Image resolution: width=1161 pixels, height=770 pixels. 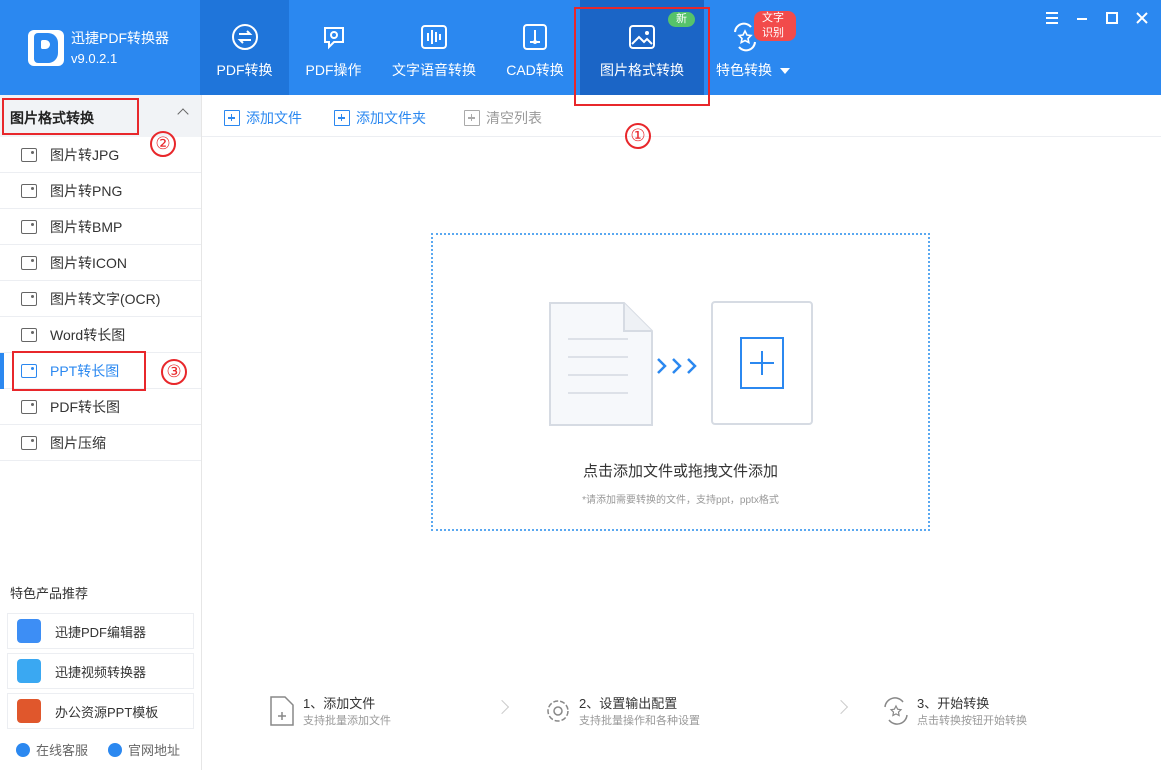 What do you see at coordinates (434, 37) in the screenshot?
I see `audio-wave-icon` at bounding box center [434, 37].